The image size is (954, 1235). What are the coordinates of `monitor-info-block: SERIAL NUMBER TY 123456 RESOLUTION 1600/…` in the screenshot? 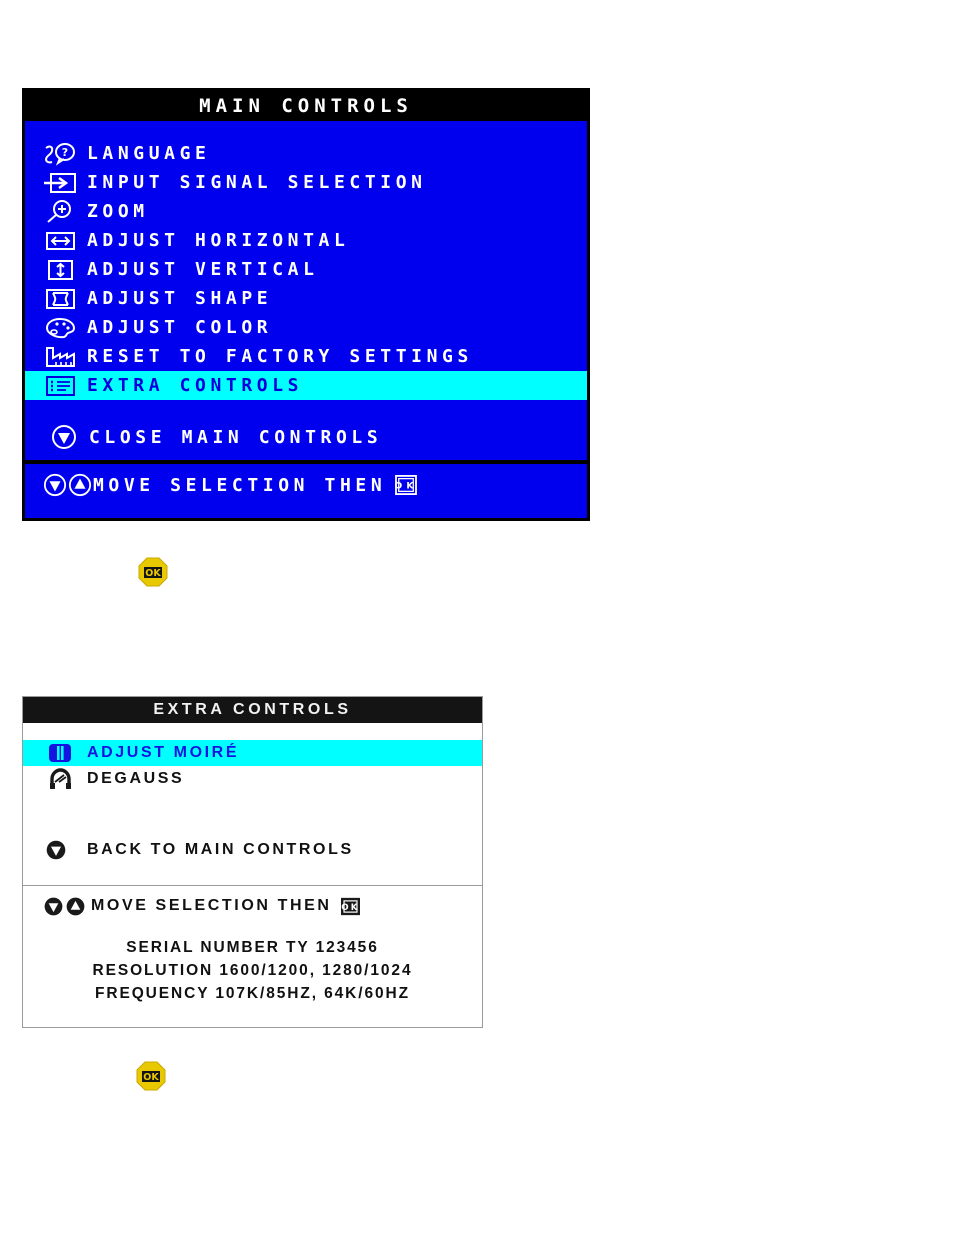 It's located at (252, 965).